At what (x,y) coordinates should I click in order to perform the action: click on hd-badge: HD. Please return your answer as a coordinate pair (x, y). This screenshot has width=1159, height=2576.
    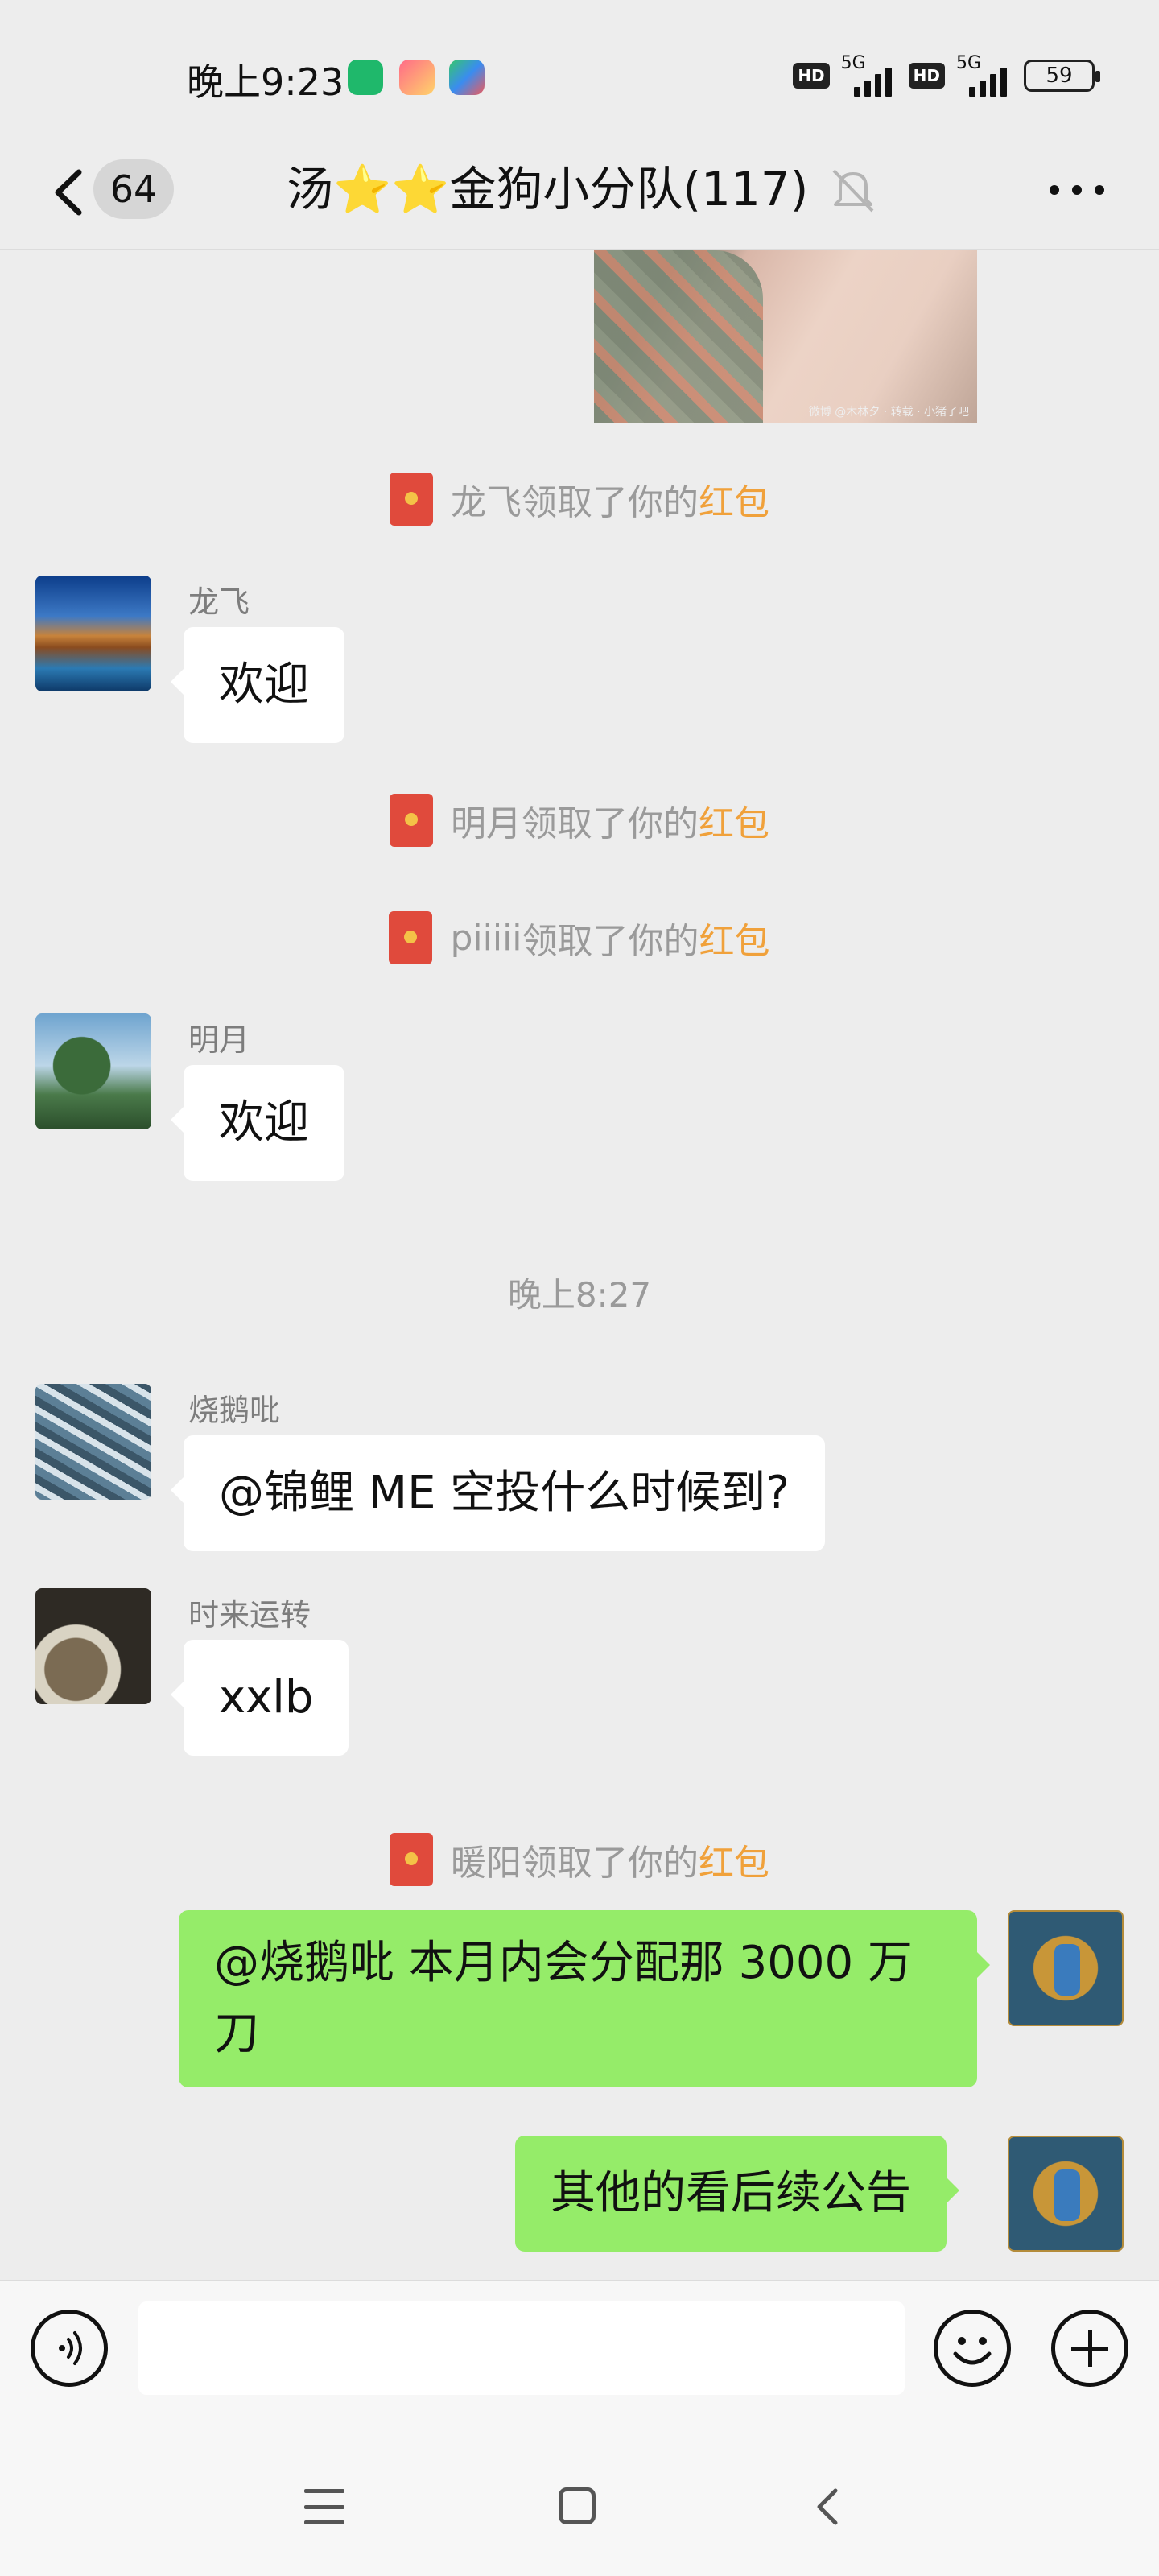
    Looking at the image, I should click on (811, 76).